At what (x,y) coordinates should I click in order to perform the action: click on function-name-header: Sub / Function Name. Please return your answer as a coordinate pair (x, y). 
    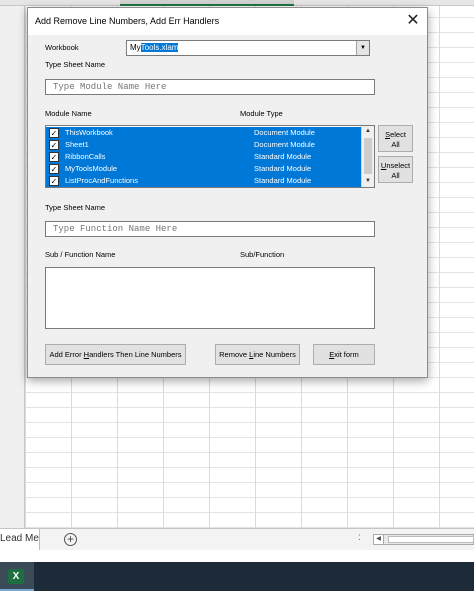
    Looking at the image, I should click on (80, 254).